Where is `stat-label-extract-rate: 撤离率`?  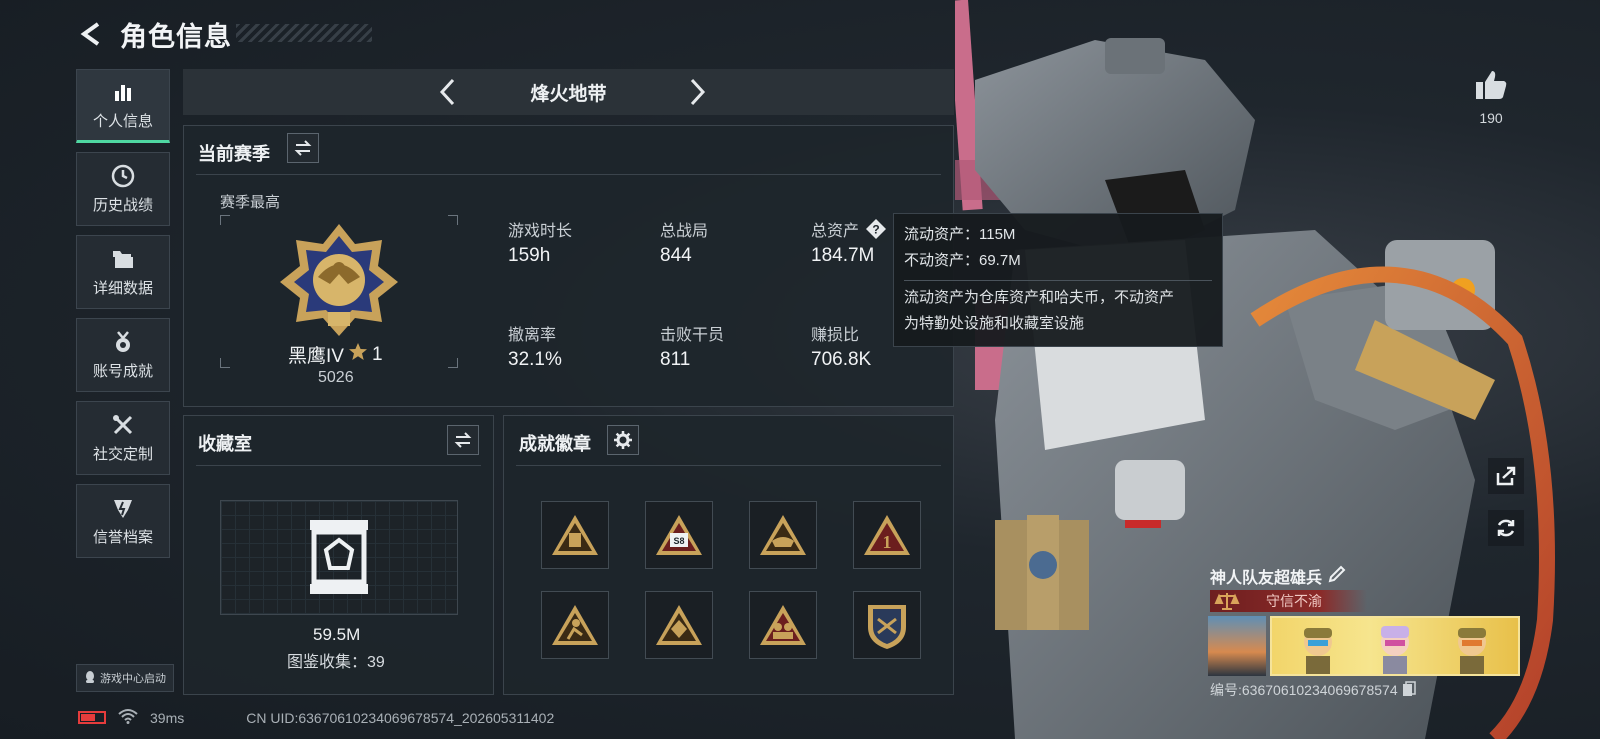 stat-label-extract-rate: 撤离率 is located at coordinates (532, 335).